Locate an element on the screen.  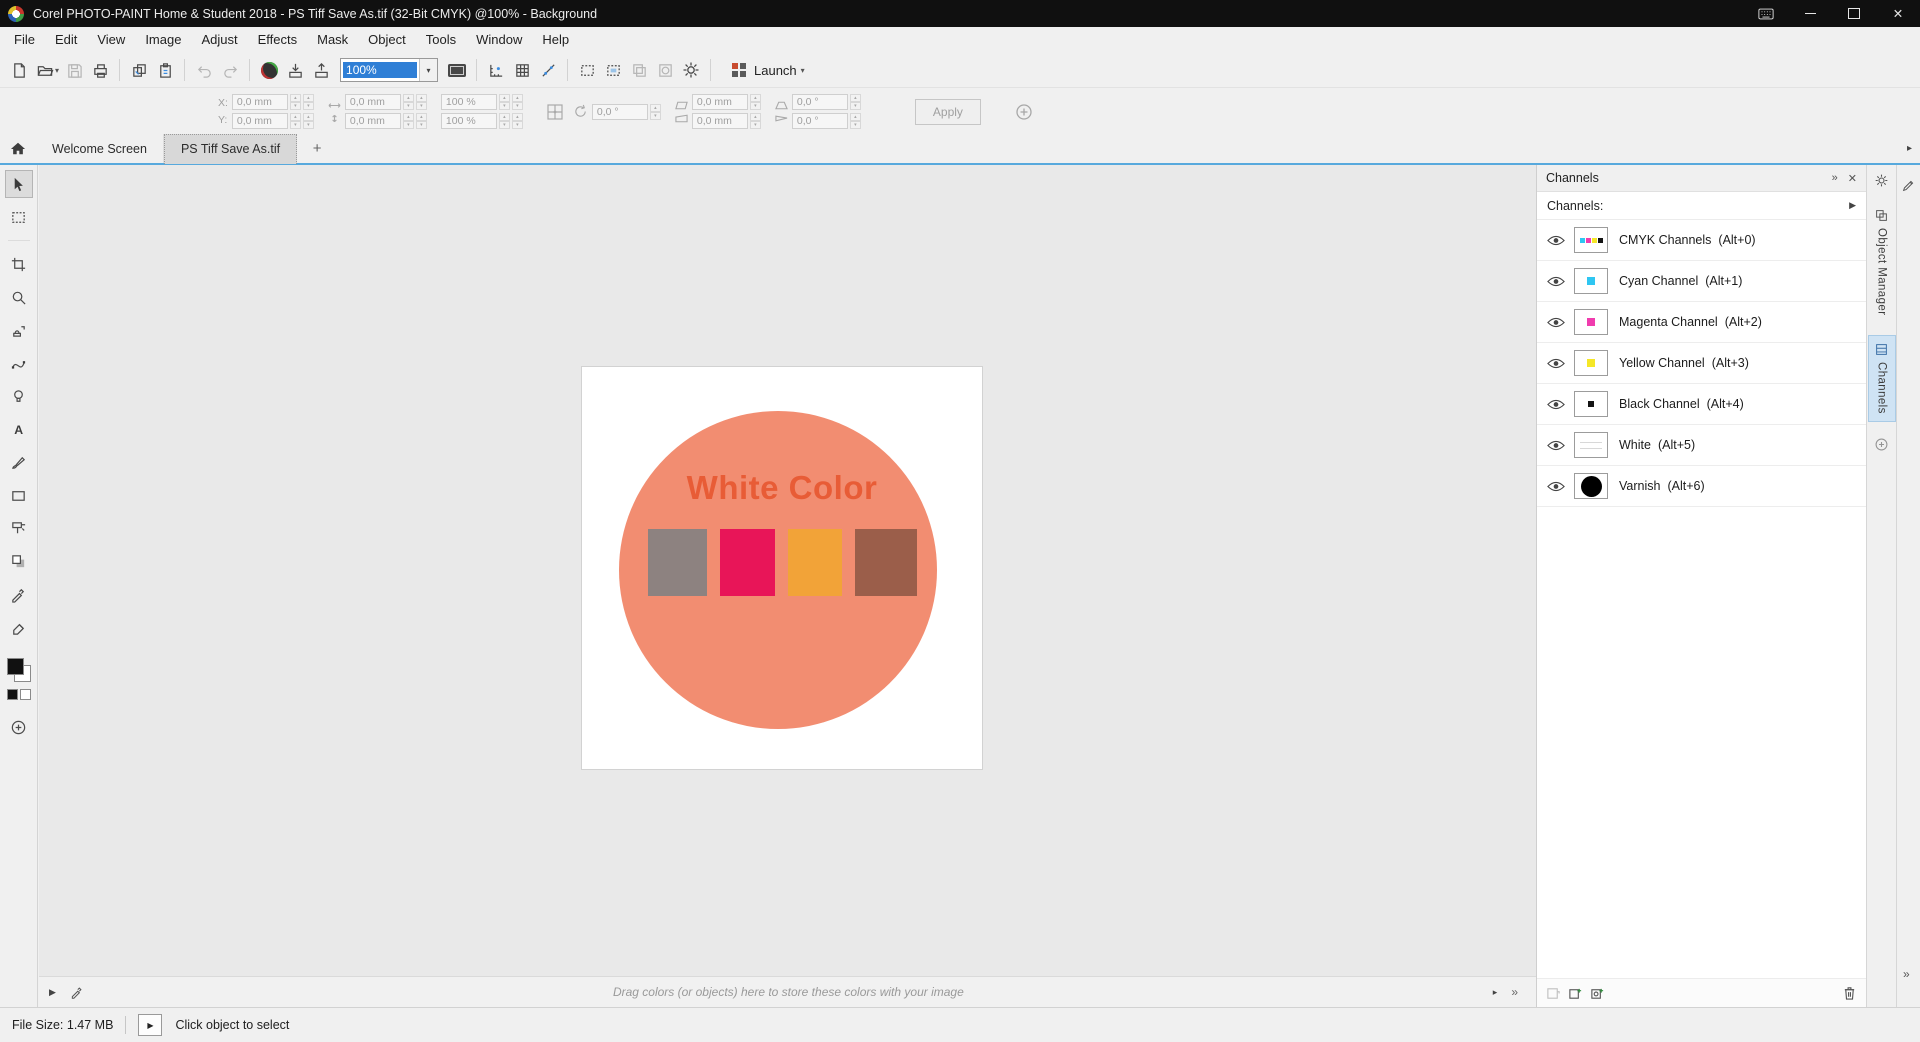
import-button is located at coordinates (295, 70).